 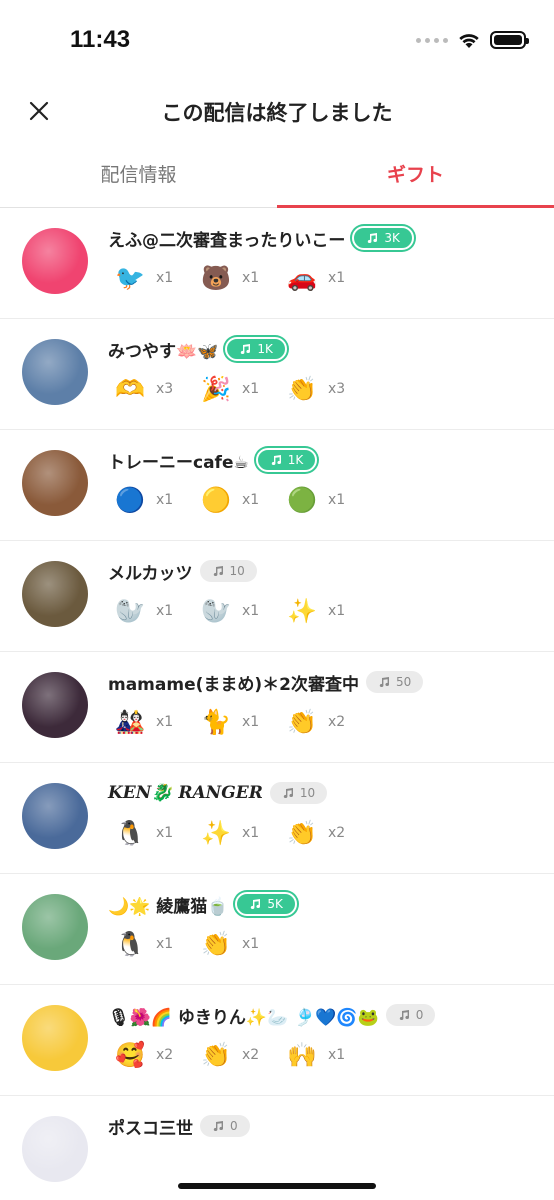 I want to click on list-item: KEN🐉 RANGER 10 🐧 x1 ✨ x1 👏 x2, so click(x=277, y=818).